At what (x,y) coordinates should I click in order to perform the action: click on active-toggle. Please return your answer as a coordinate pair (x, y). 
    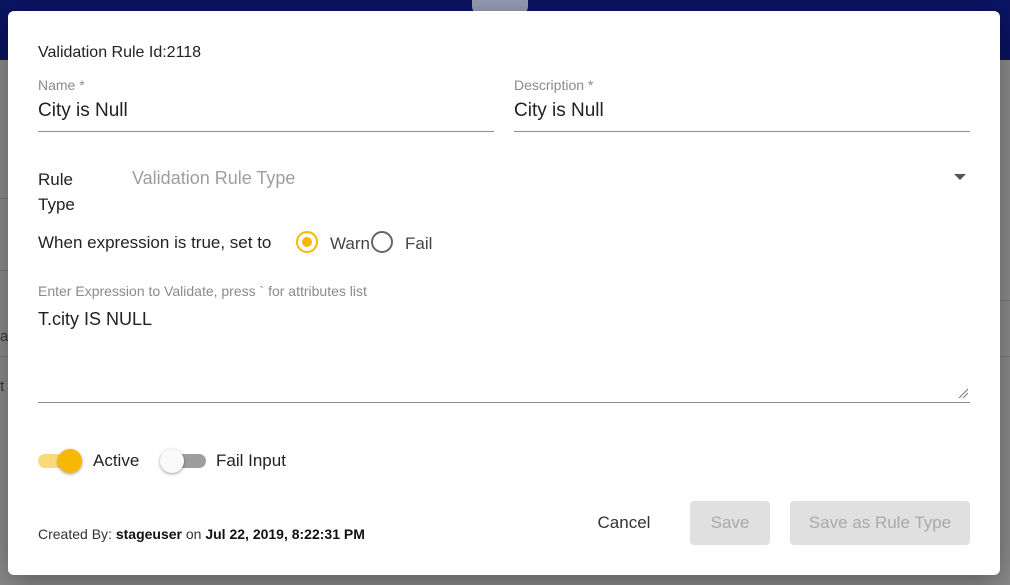
    Looking at the image, I should click on (60, 461).